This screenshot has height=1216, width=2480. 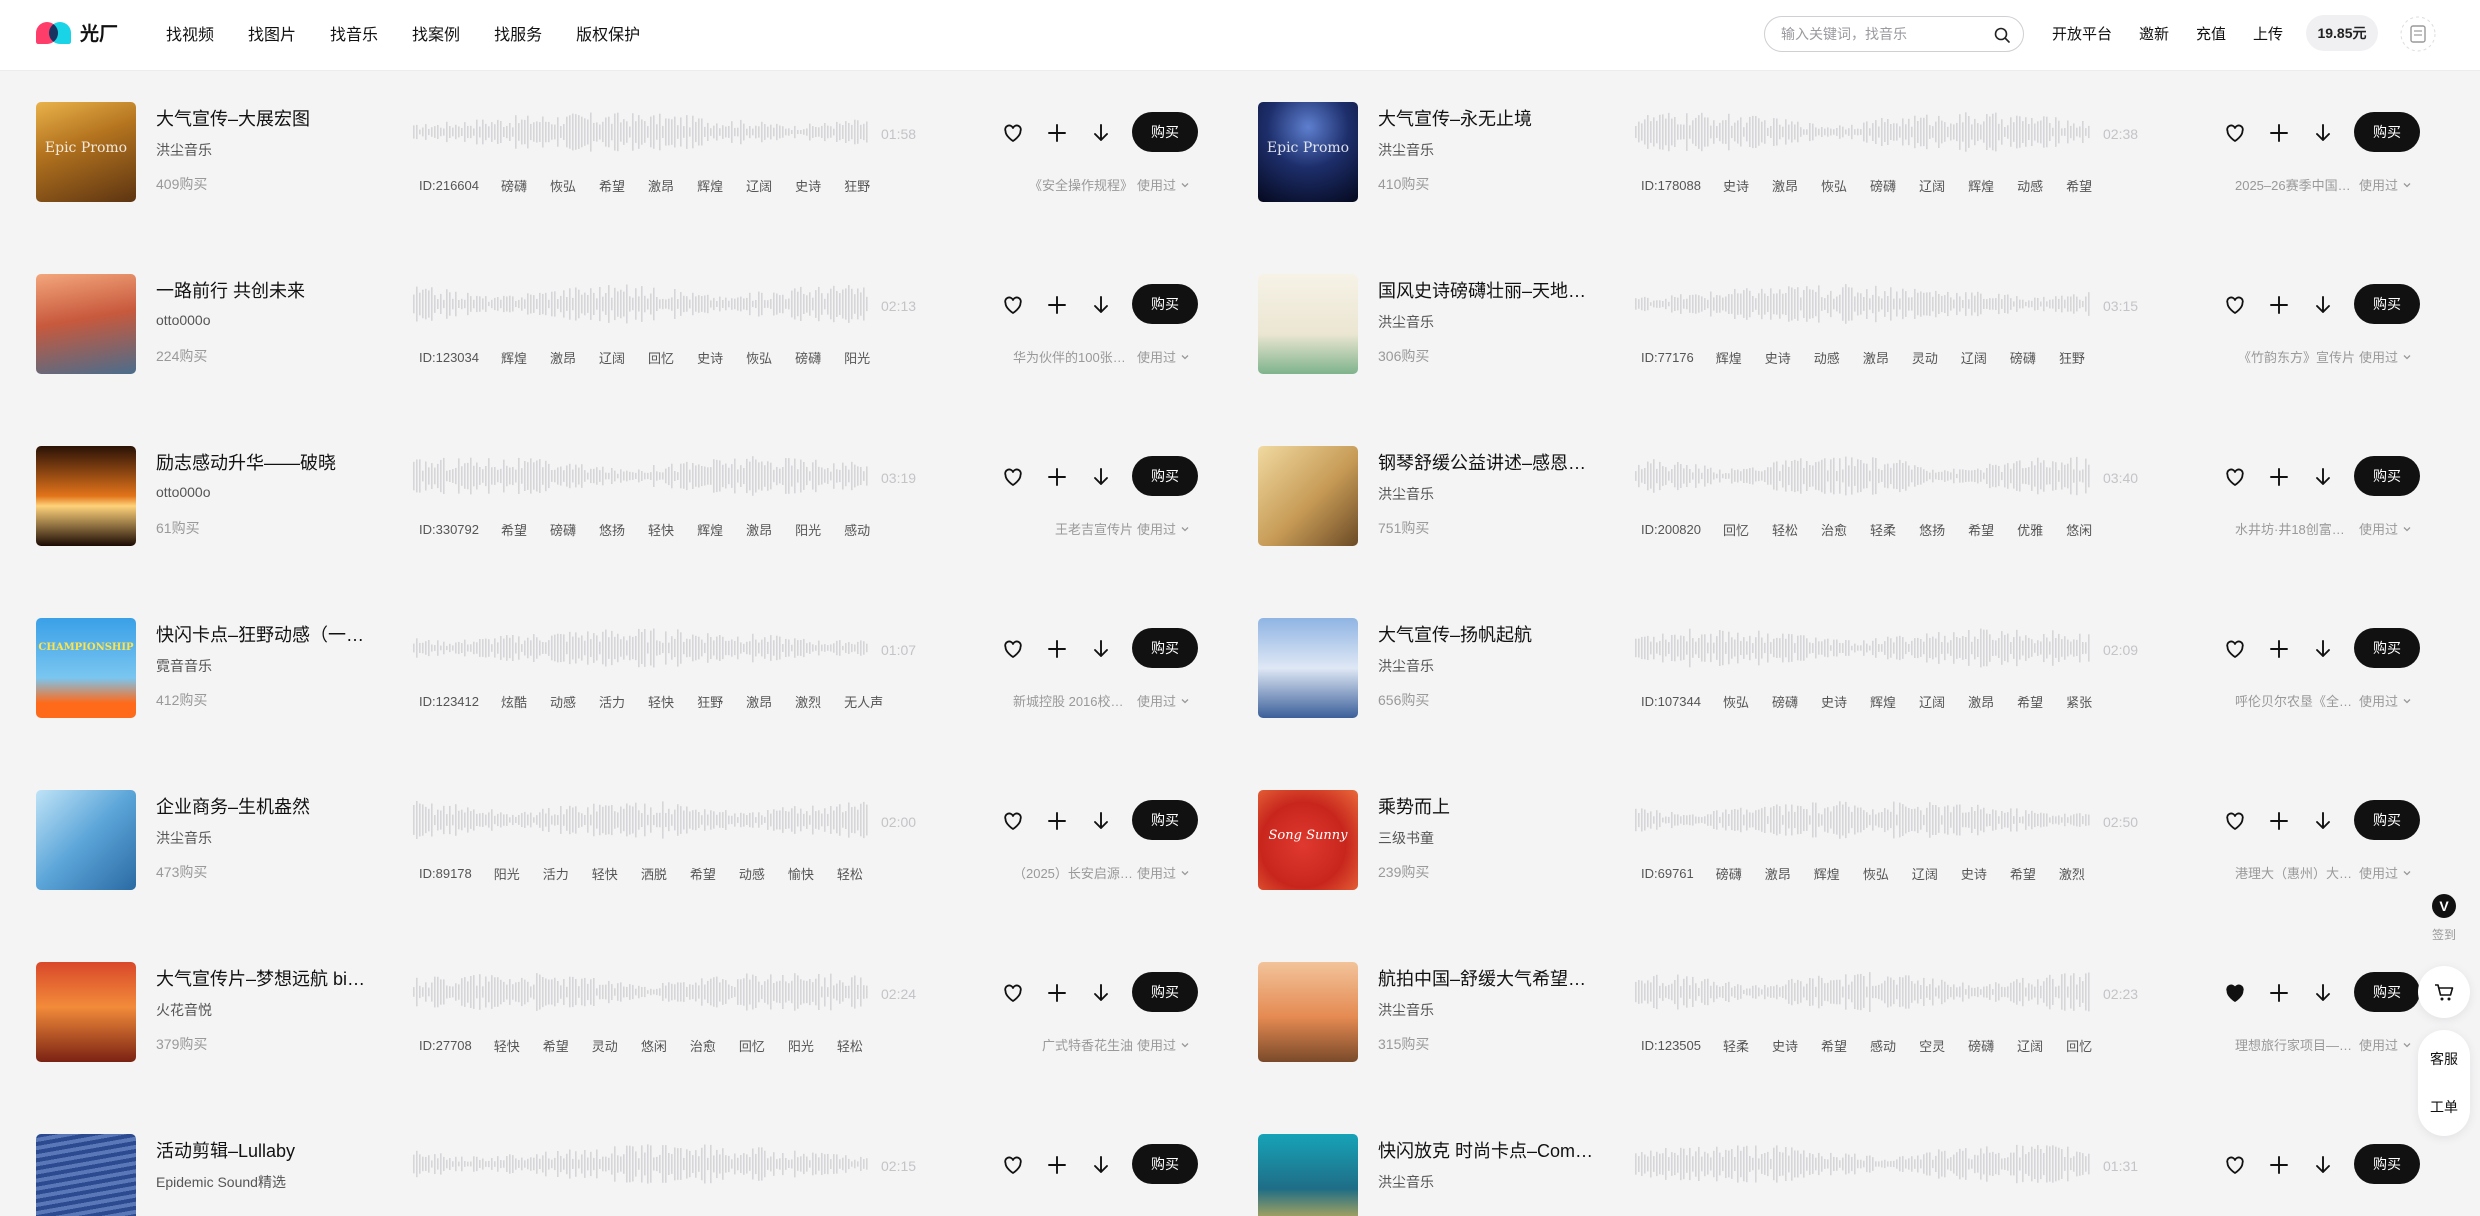 I want to click on usage-dropdown: 《安全操作规程》 使用过, so click(x=1090, y=184).